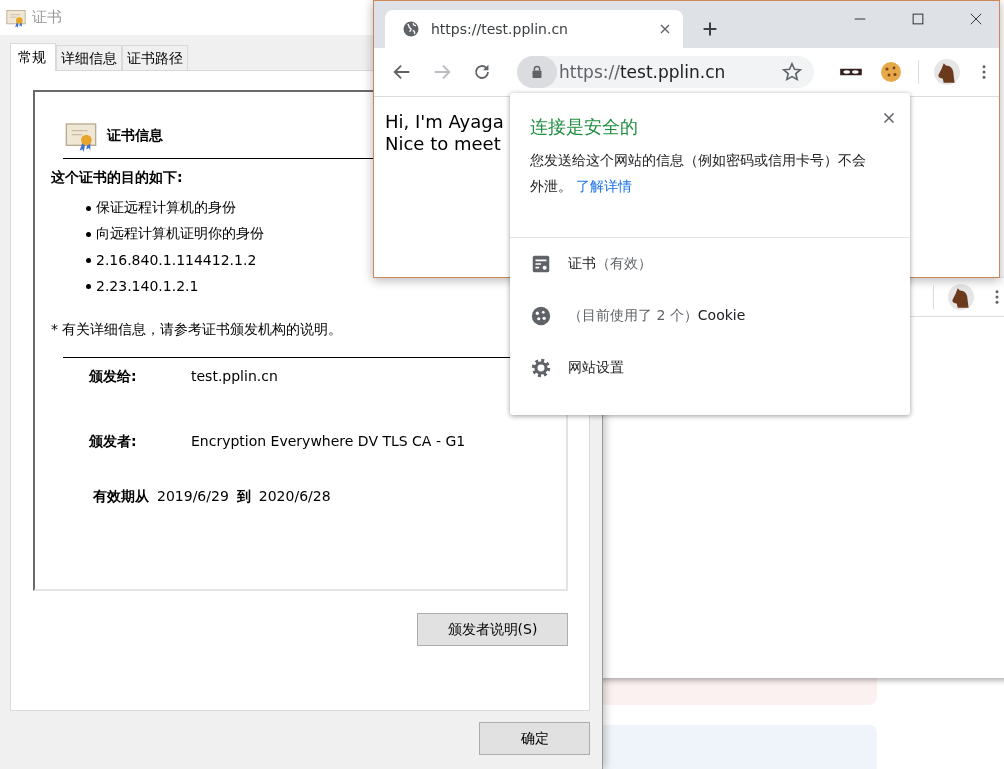 This screenshot has height=769, width=1004. I want to click on page-text: Nice to meet, so click(443, 144).